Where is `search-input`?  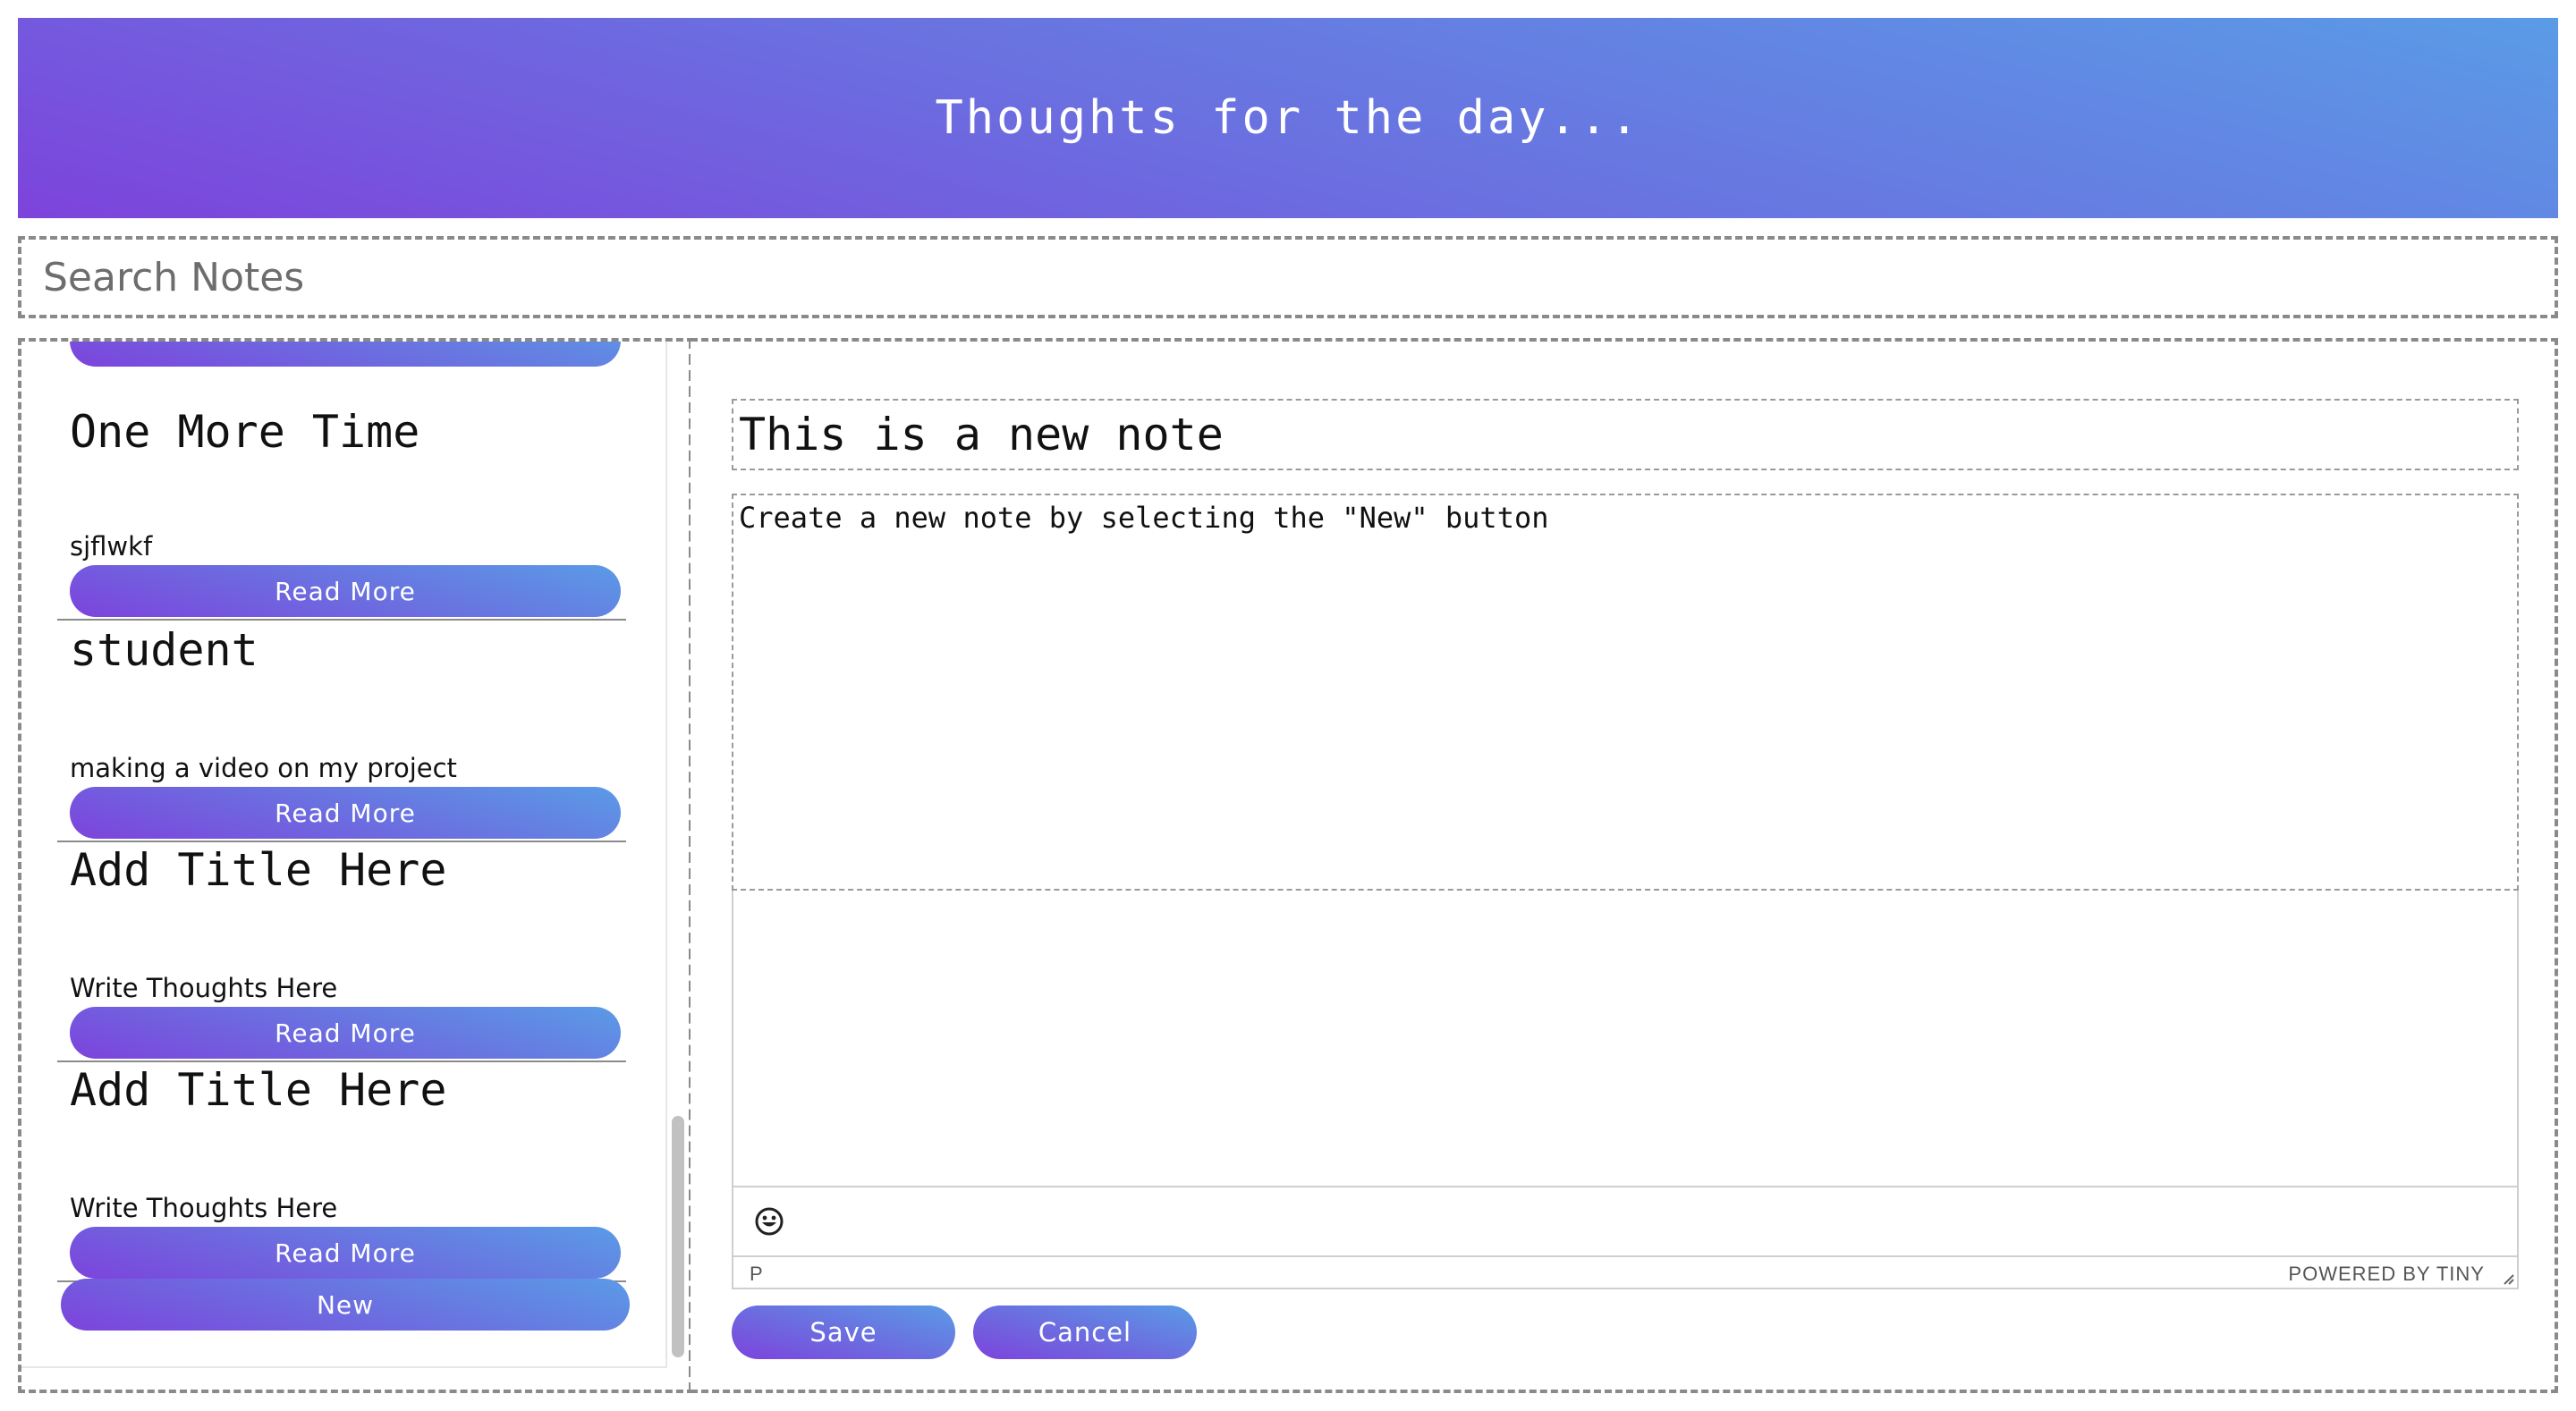
search-input is located at coordinates (1288, 277).